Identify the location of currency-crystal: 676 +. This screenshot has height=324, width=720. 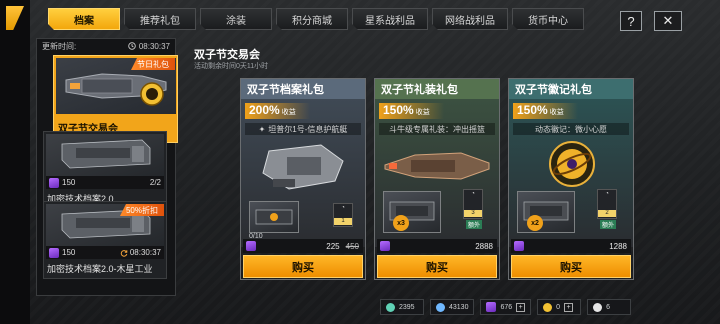
(506, 307).